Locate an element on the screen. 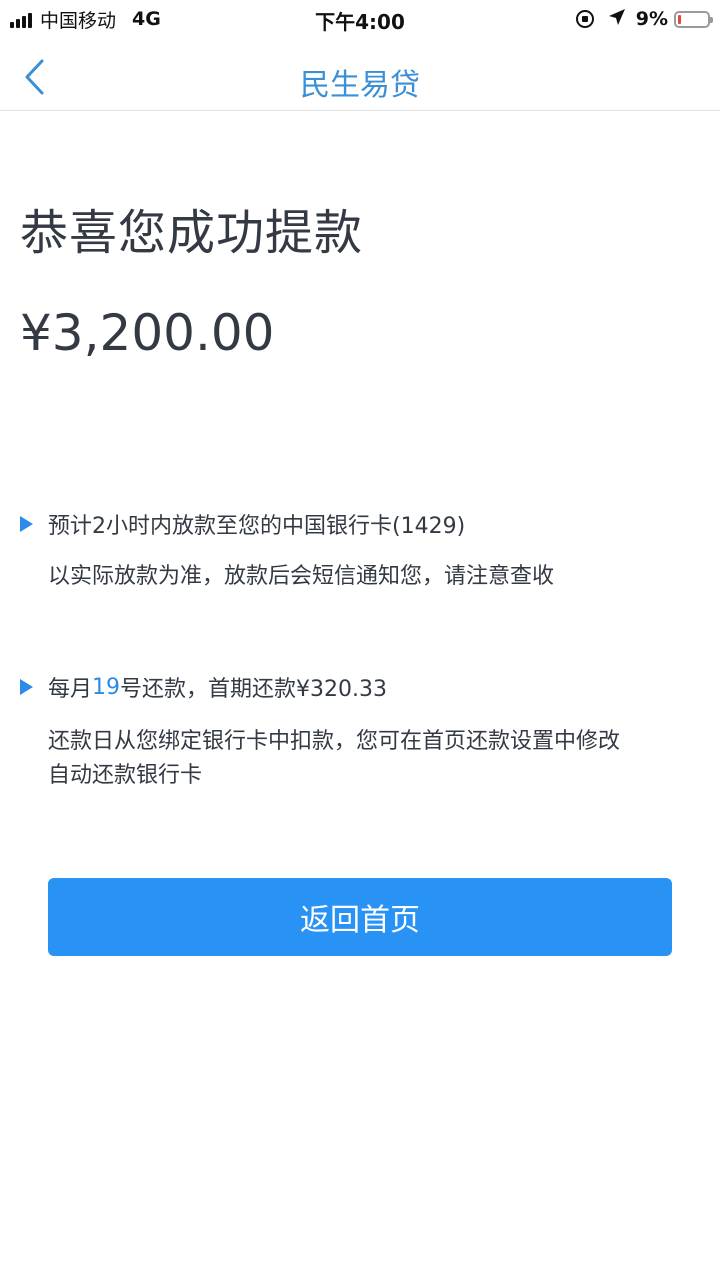 Image resolution: width=720 pixels, height=1280 pixels. repayment-note: 还款日从您绑定银行卡中扣款，您可在首页还款设置中修改 自动还款银行卡 is located at coordinates (374, 759).